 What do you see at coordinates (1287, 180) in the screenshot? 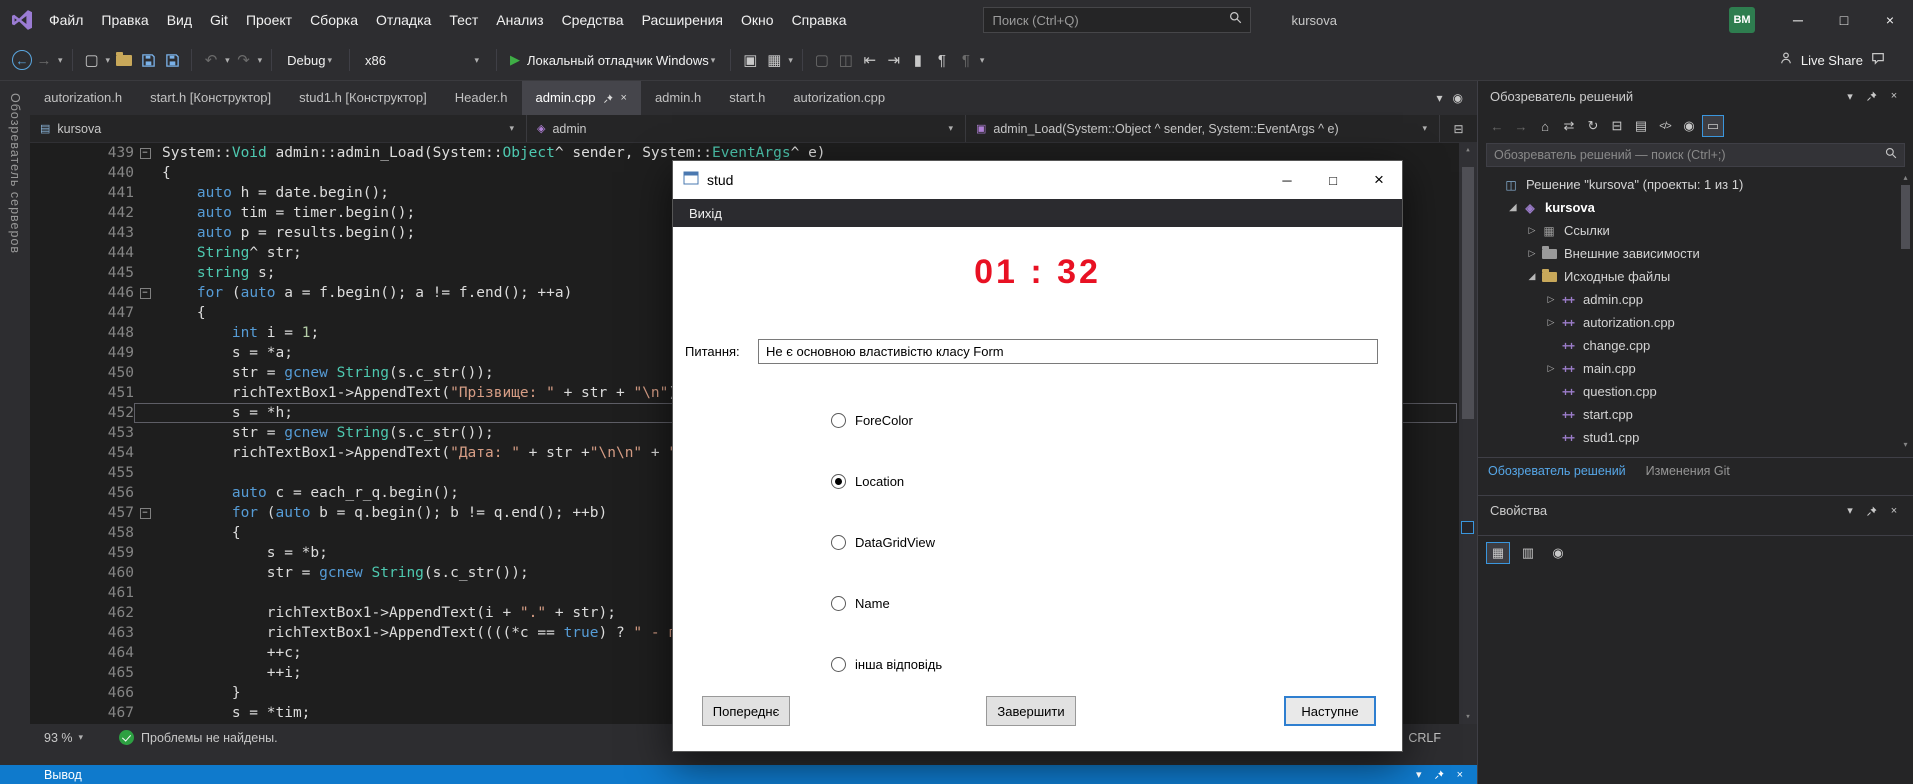
I see `stud-minimize-button: ─` at bounding box center [1287, 180].